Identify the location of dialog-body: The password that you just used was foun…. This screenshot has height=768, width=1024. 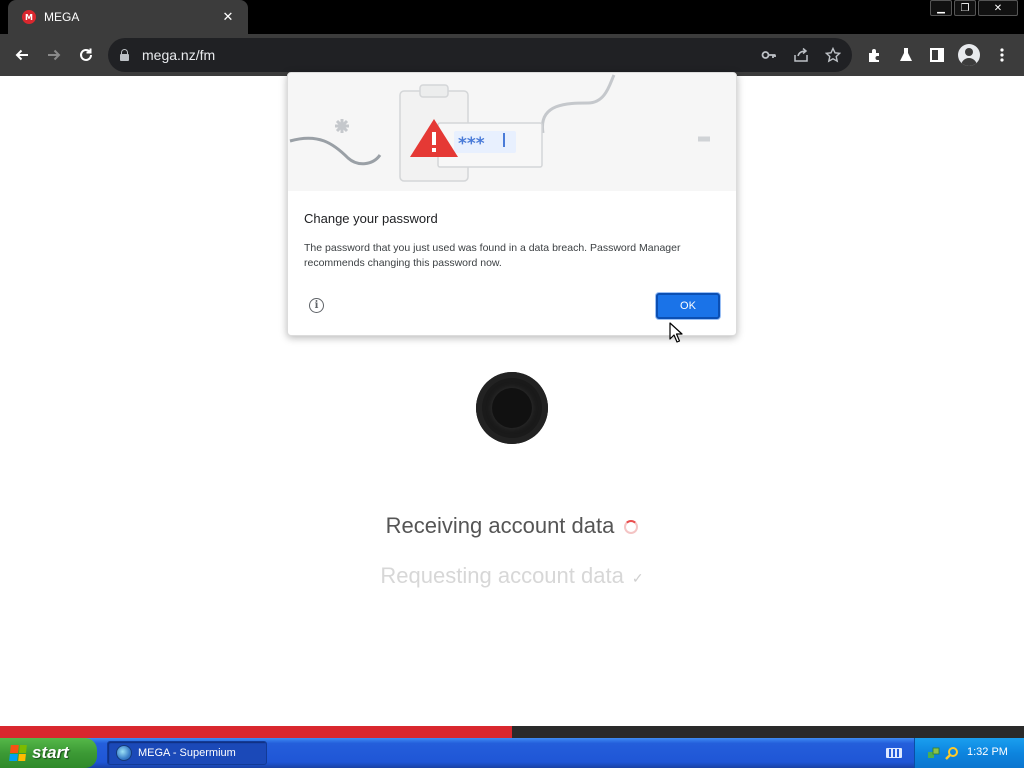
(492, 255).